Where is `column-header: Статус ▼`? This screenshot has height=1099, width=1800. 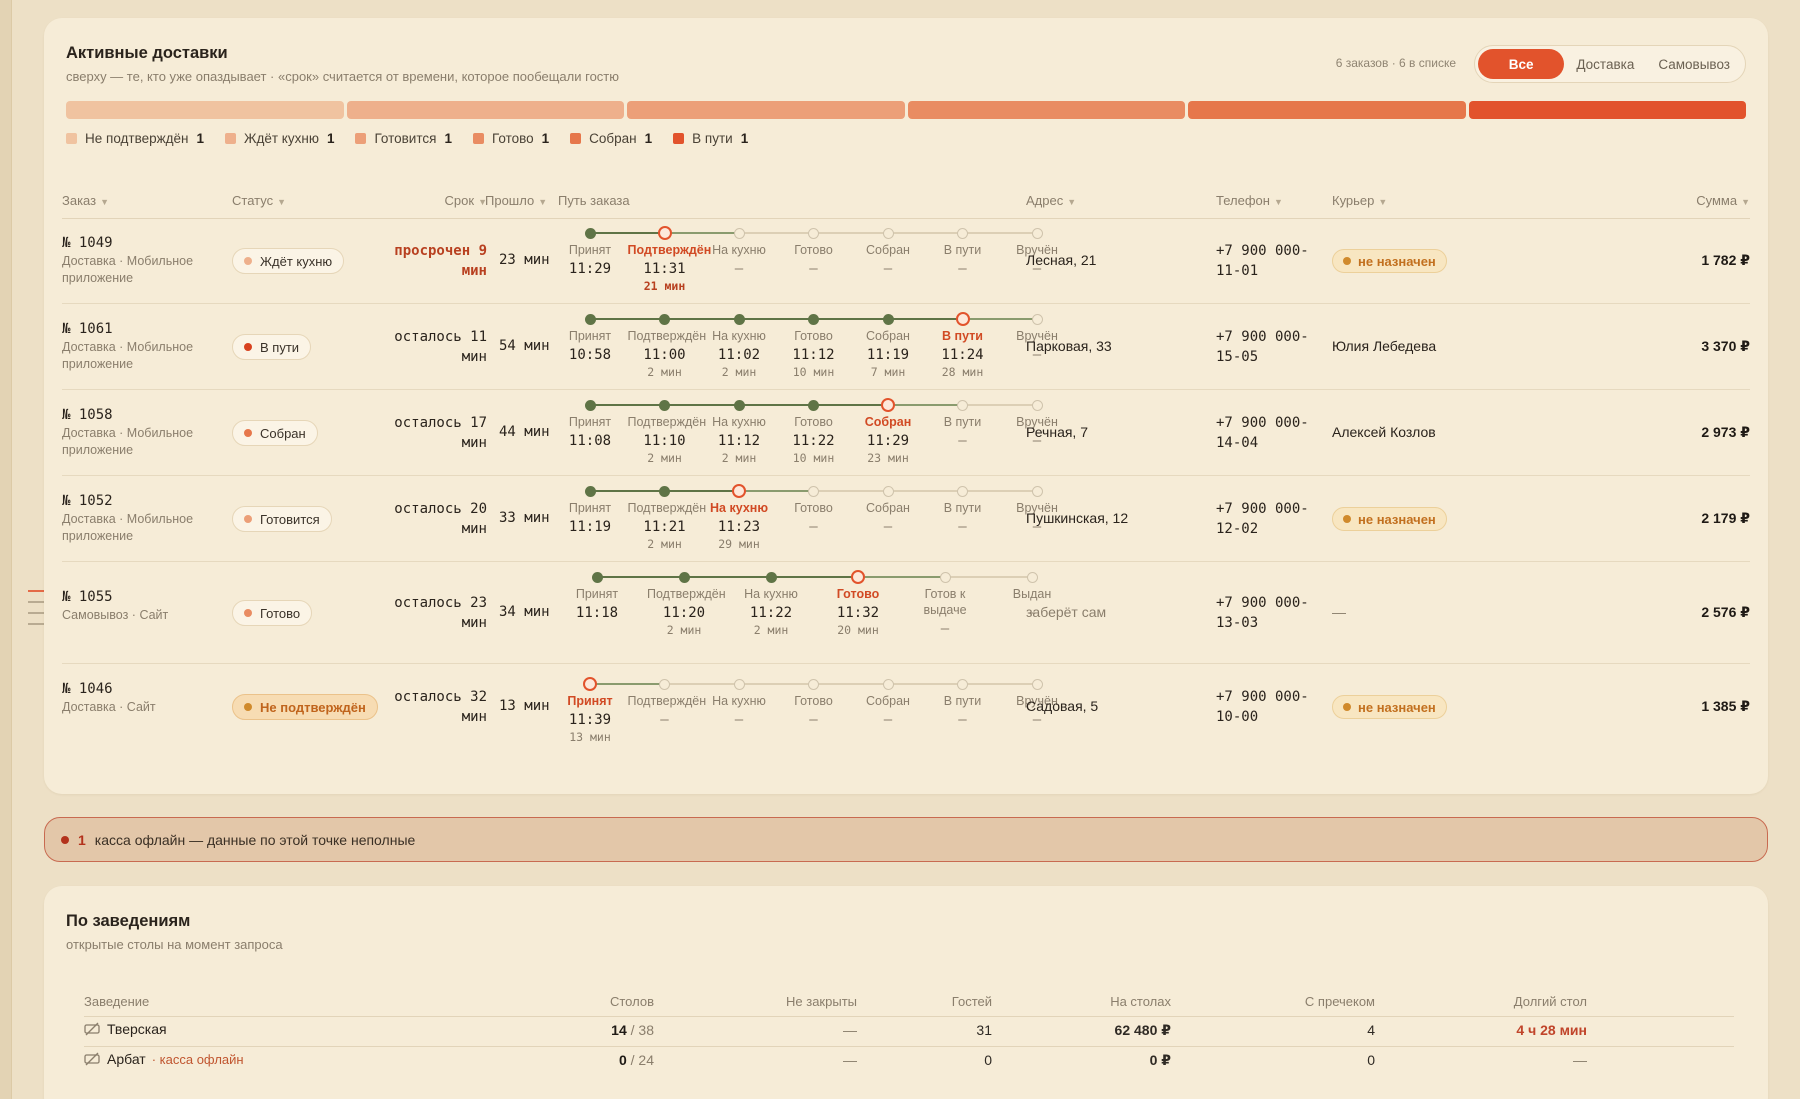
column-header: Статус ▼ is located at coordinates (259, 200).